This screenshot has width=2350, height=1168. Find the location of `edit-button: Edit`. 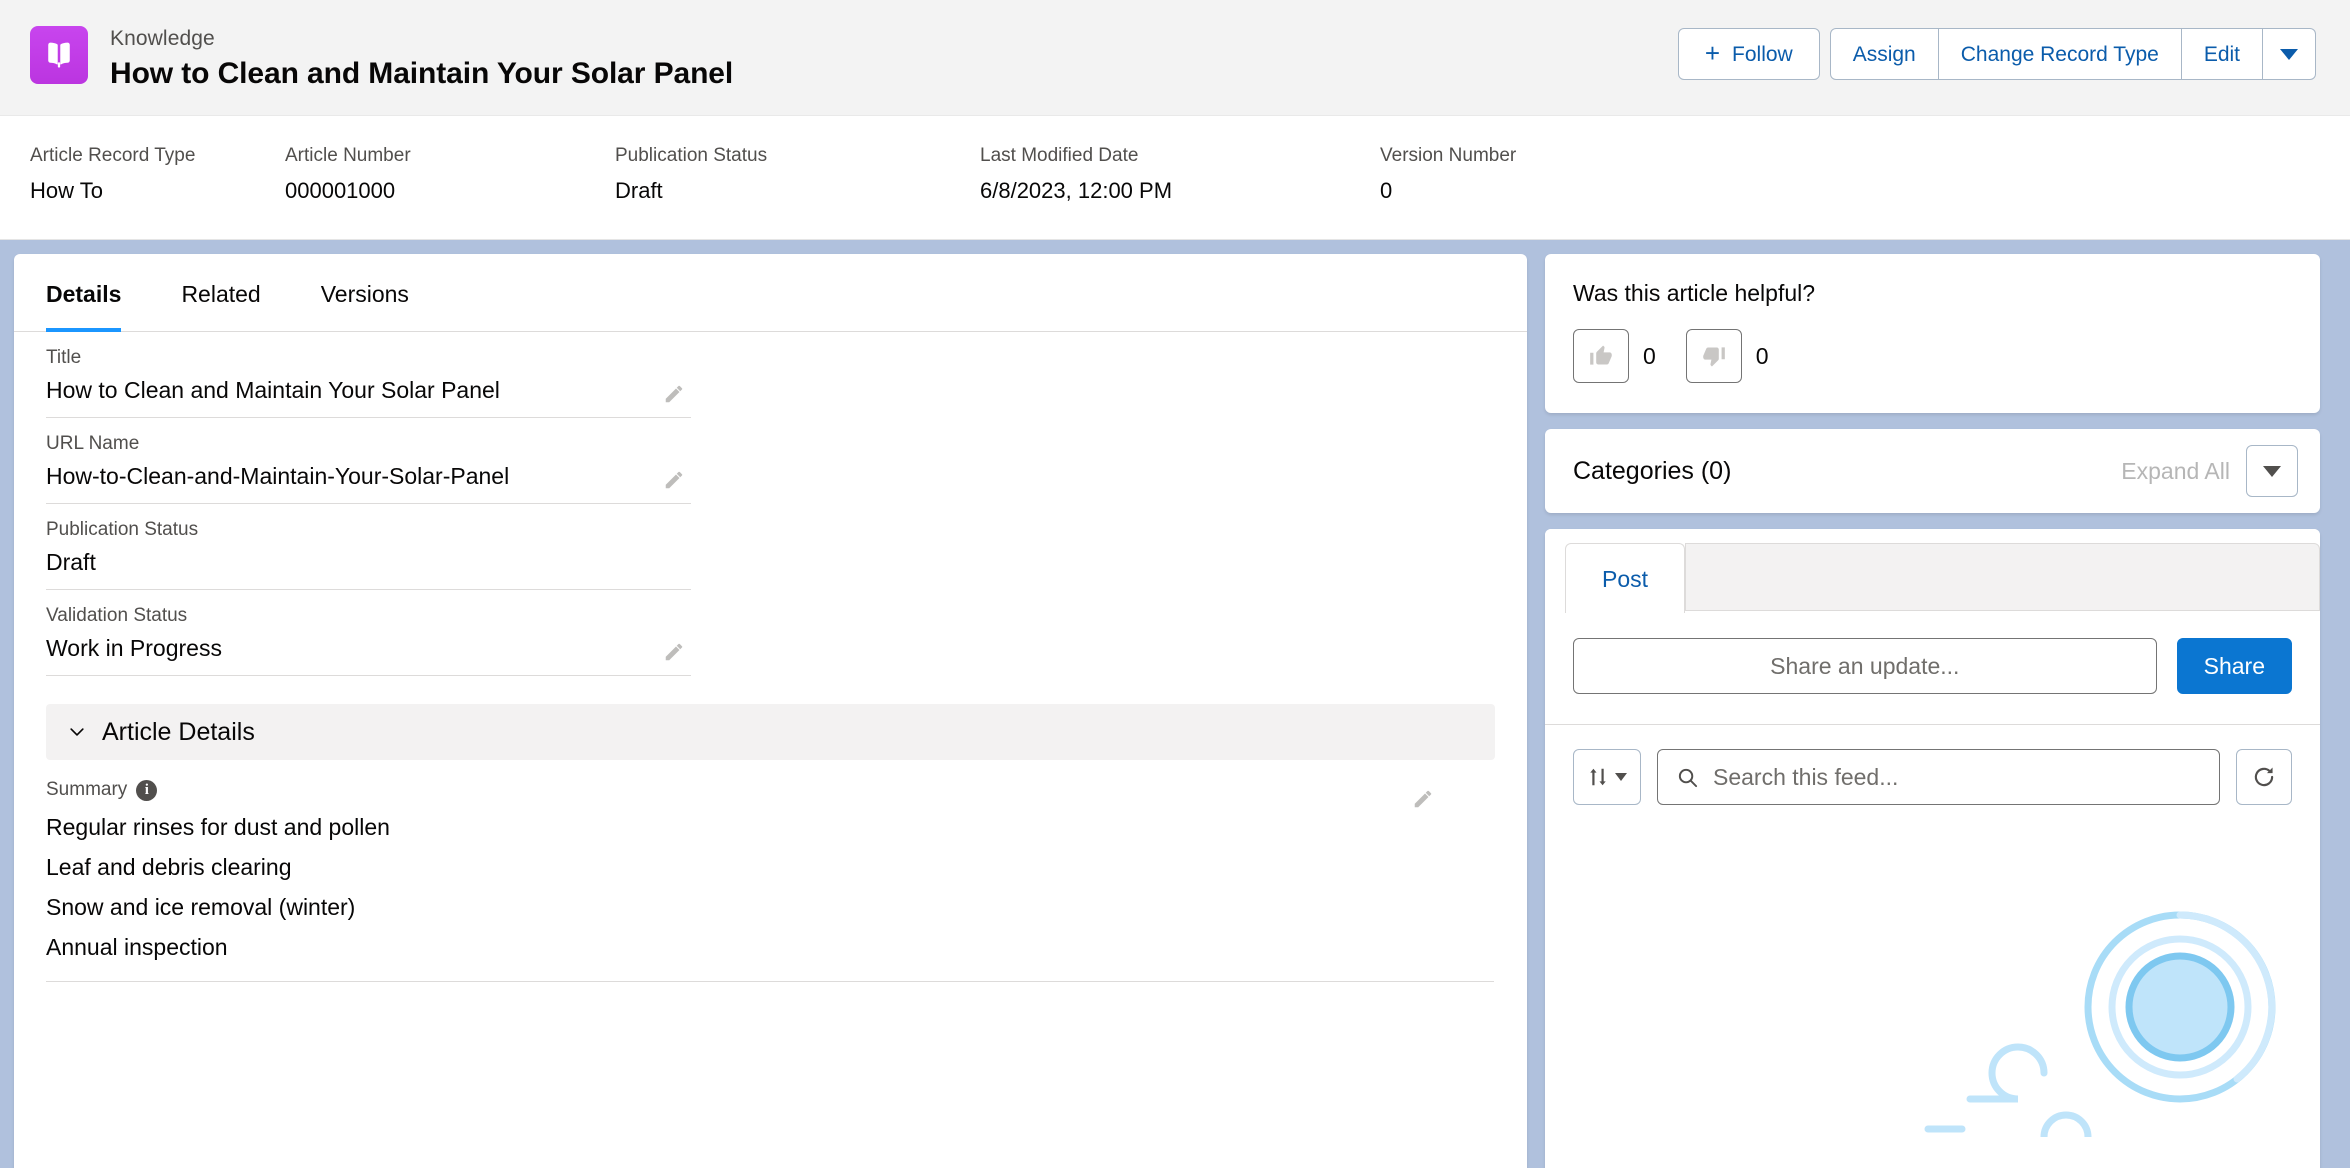

edit-button: Edit is located at coordinates (2222, 54).